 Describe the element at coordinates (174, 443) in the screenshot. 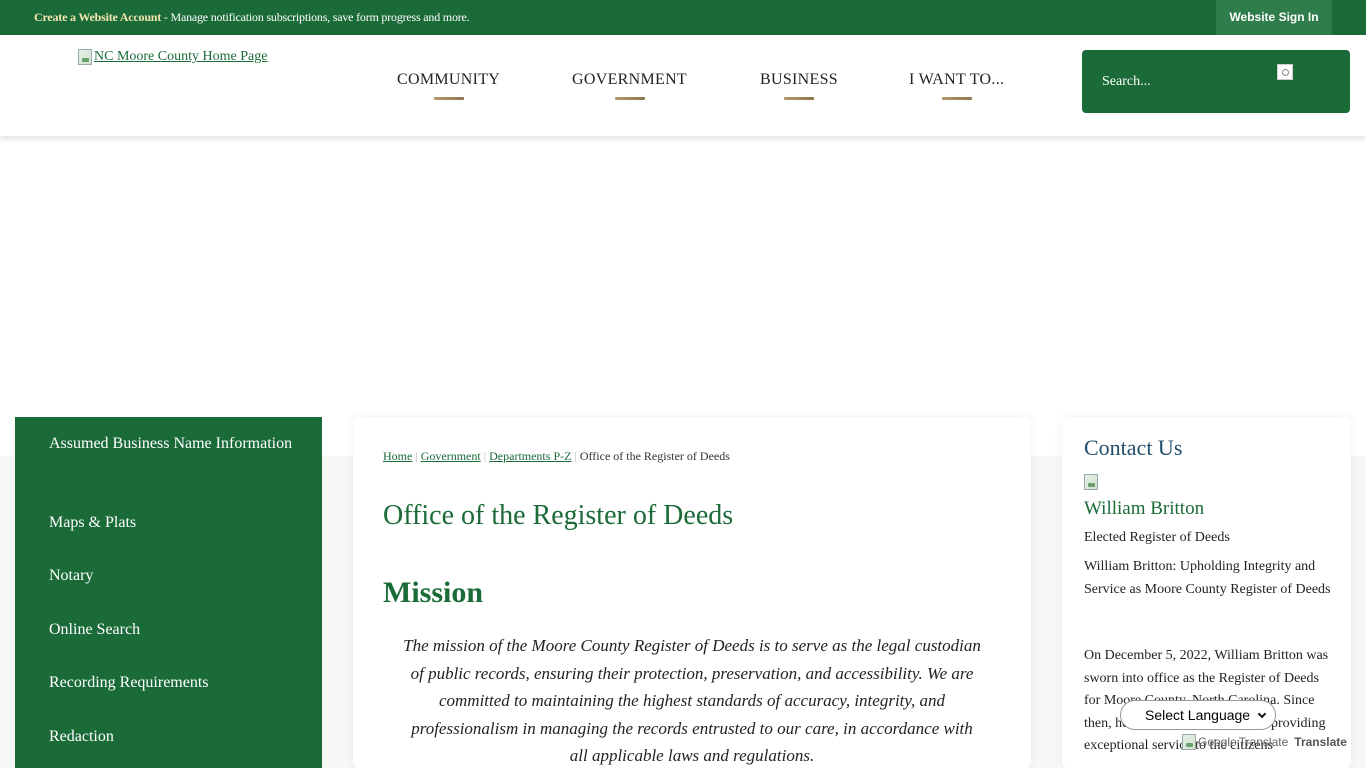

I see `sidebar-item-assumed-business-name: Assumed Business Name Information` at that location.